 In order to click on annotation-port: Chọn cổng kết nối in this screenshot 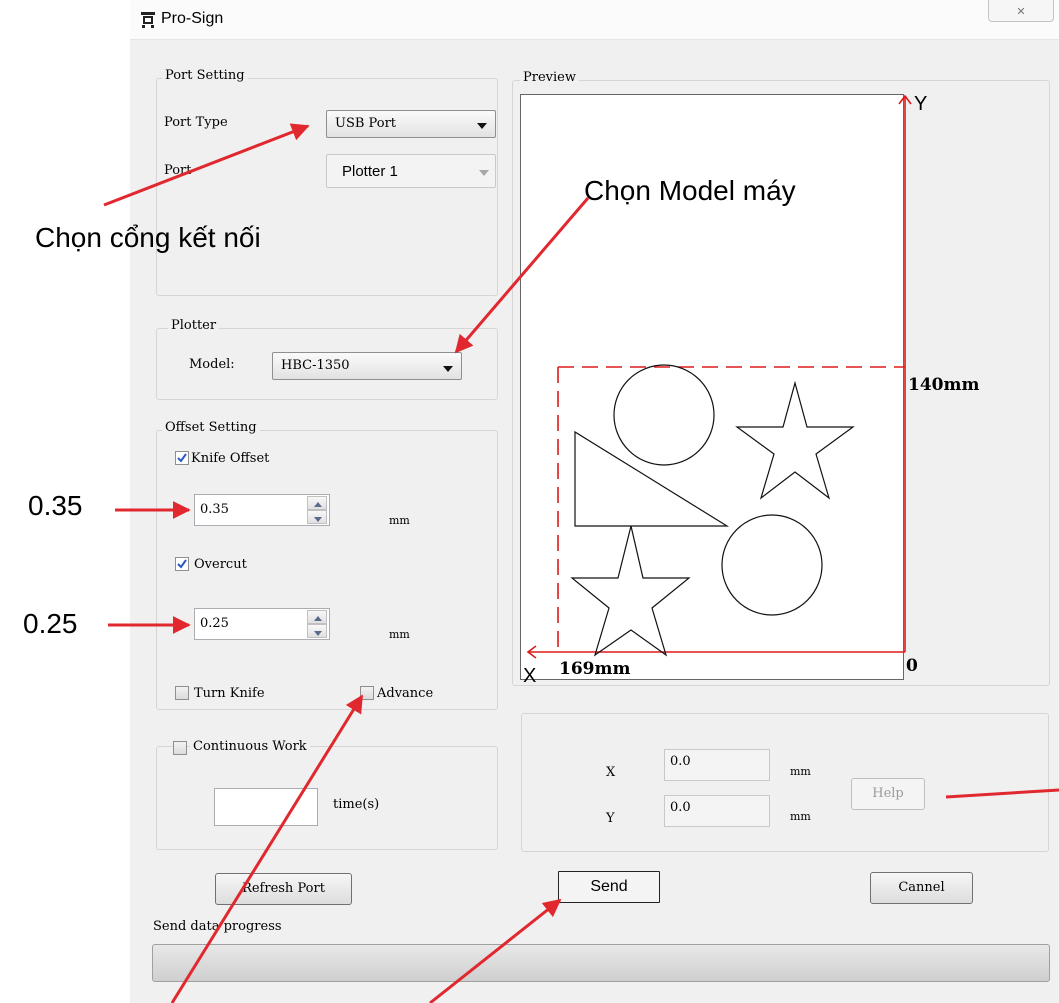, I will do `click(148, 237)`.